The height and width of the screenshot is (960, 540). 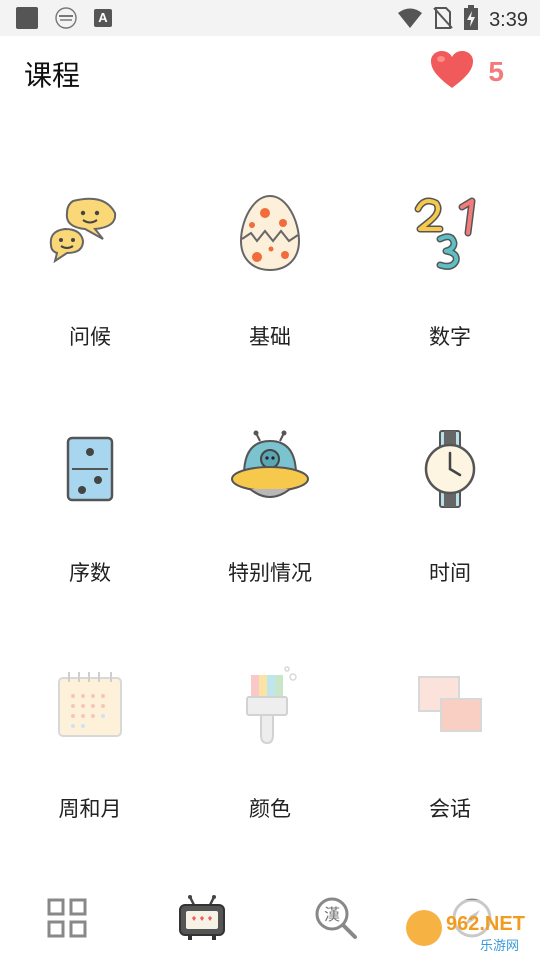 What do you see at coordinates (90, 809) in the screenshot?
I see `course-label: 周和月` at bounding box center [90, 809].